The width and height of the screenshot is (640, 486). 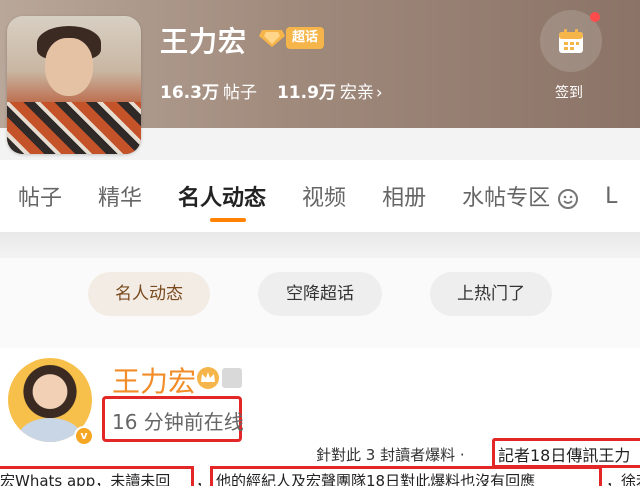 I want to click on posts-count: 16.3万, so click(x=189, y=93).